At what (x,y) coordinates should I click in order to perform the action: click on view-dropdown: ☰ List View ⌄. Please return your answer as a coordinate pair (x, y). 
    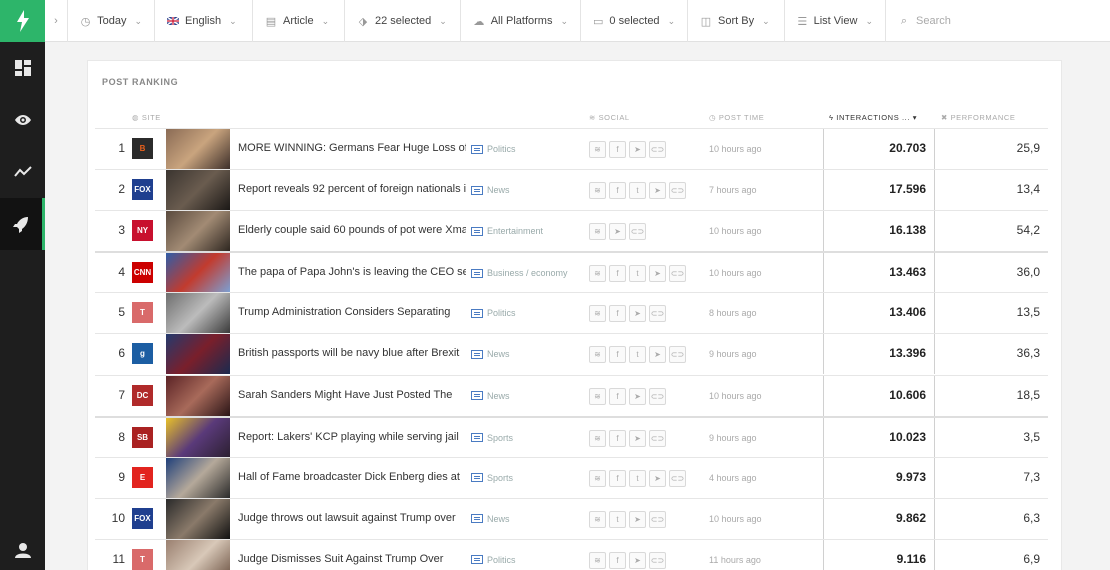
    Looking at the image, I should click on (835, 21).